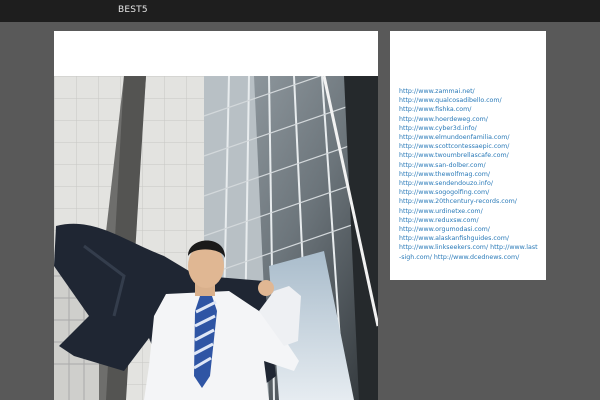 This screenshot has height=400, width=600. I want to click on sidebar-link: http://www.san-dolber.com/, so click(468, 165).